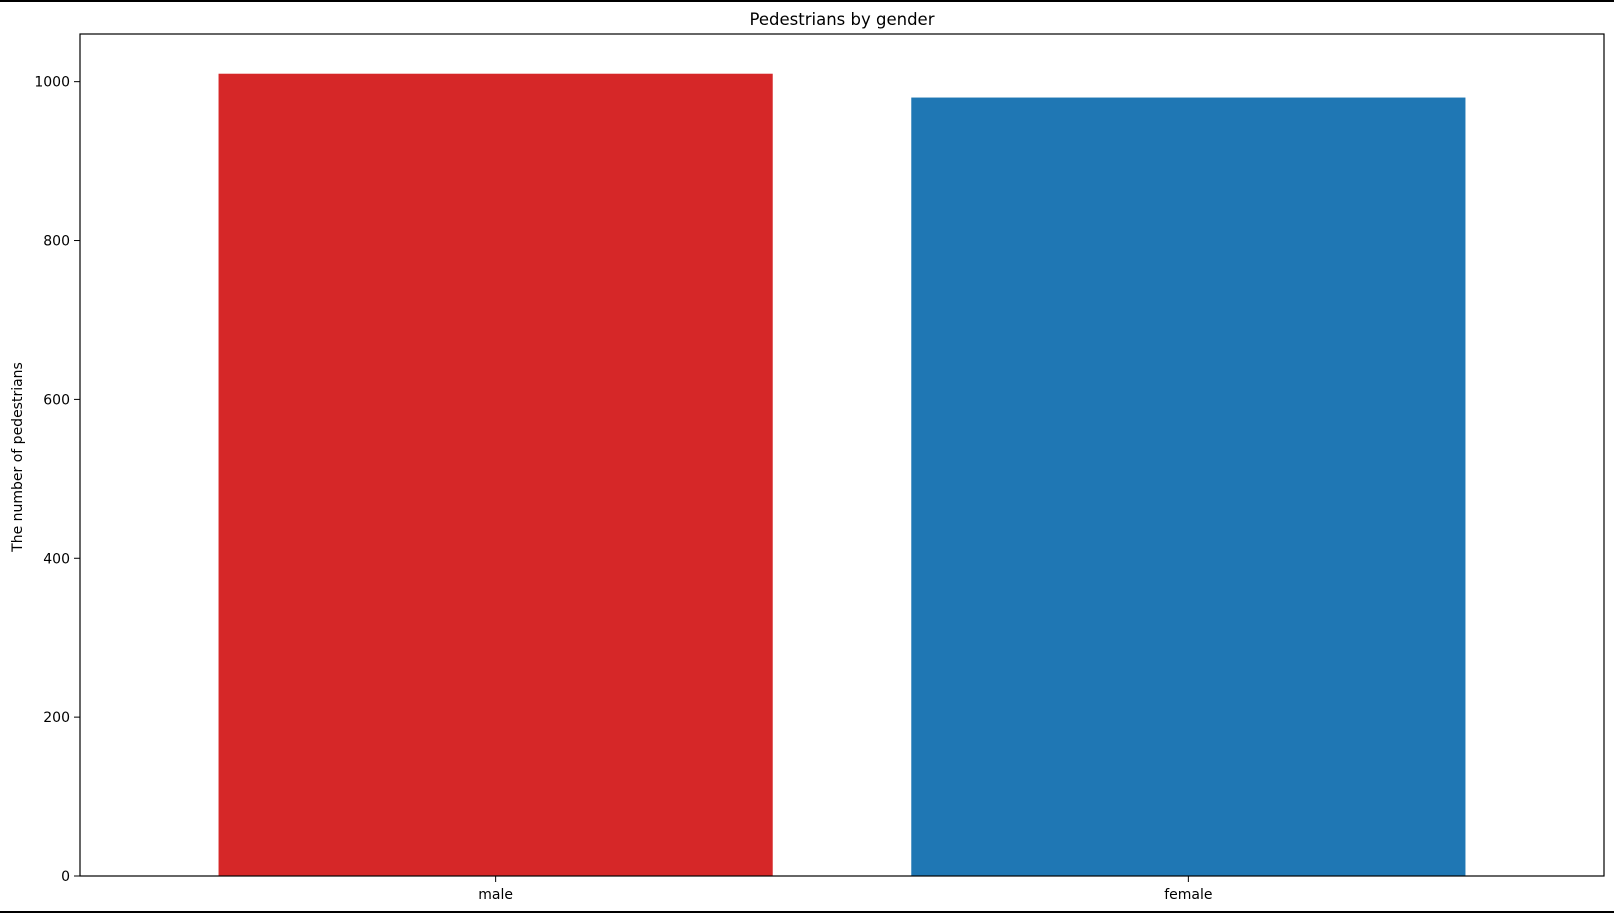 Image resolution: width=1614 pixels, height=913 pixels. Describe the element at coordinates (495, 895) in the screenshot. I see `x-tick-label-male: male` at that location.